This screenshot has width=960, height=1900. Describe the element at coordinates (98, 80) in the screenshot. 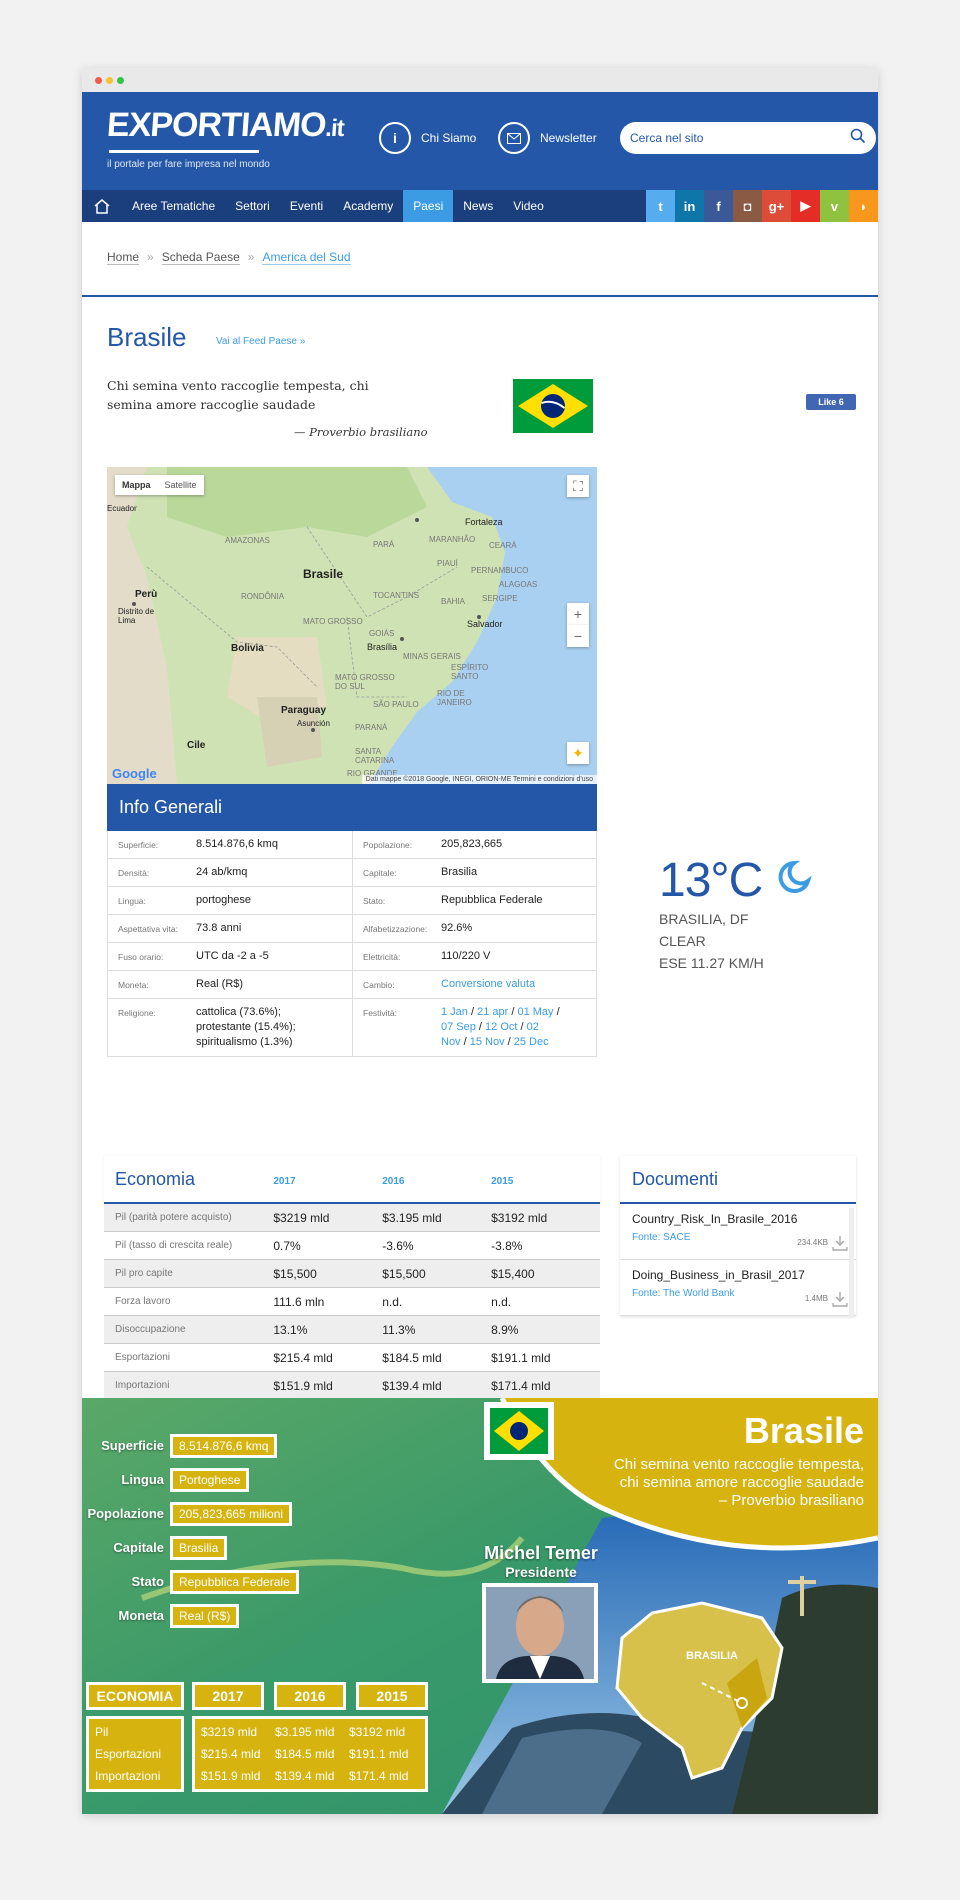

I see `close-dot` at that location.